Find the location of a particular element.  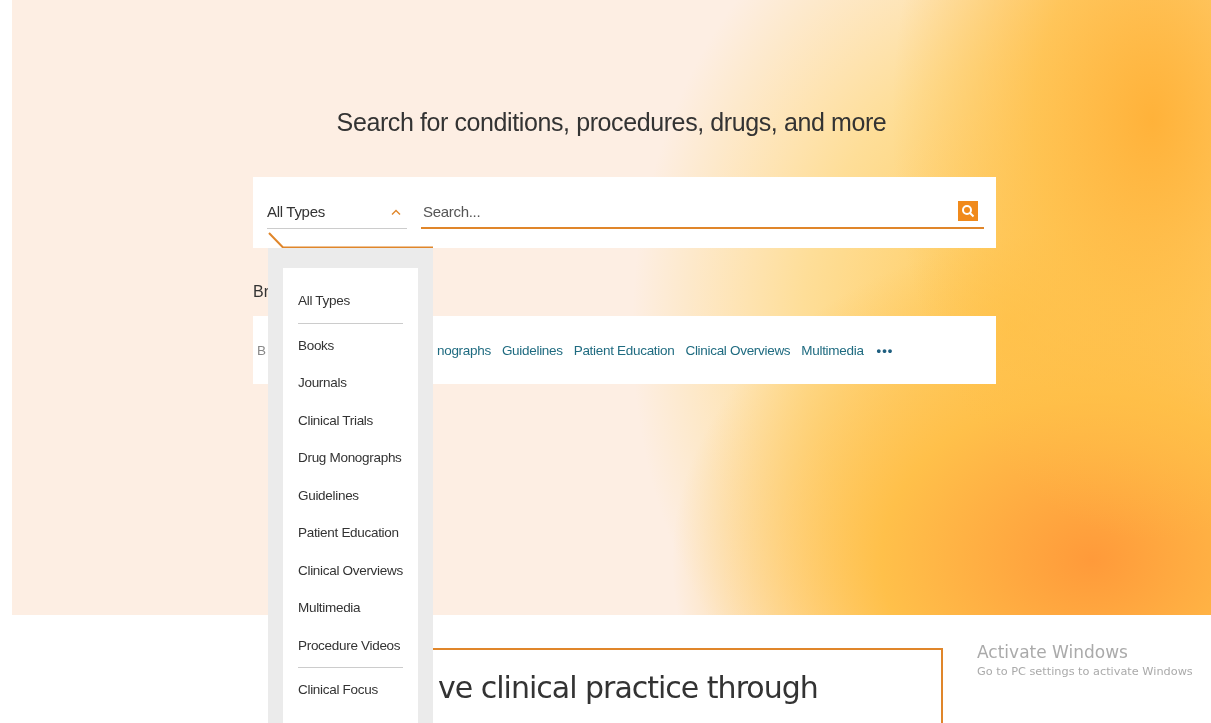

activation-title: Activate Windows is located at coordinates (1053, 652).